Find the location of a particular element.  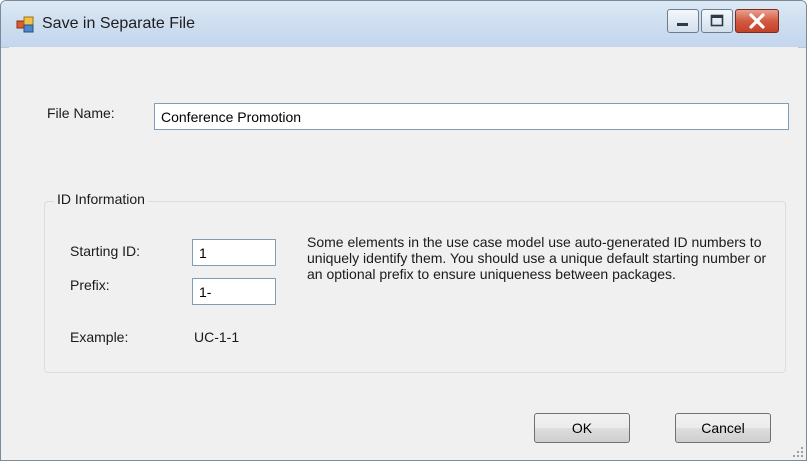

resize-grip-icon is located at coordinates (798, 452).